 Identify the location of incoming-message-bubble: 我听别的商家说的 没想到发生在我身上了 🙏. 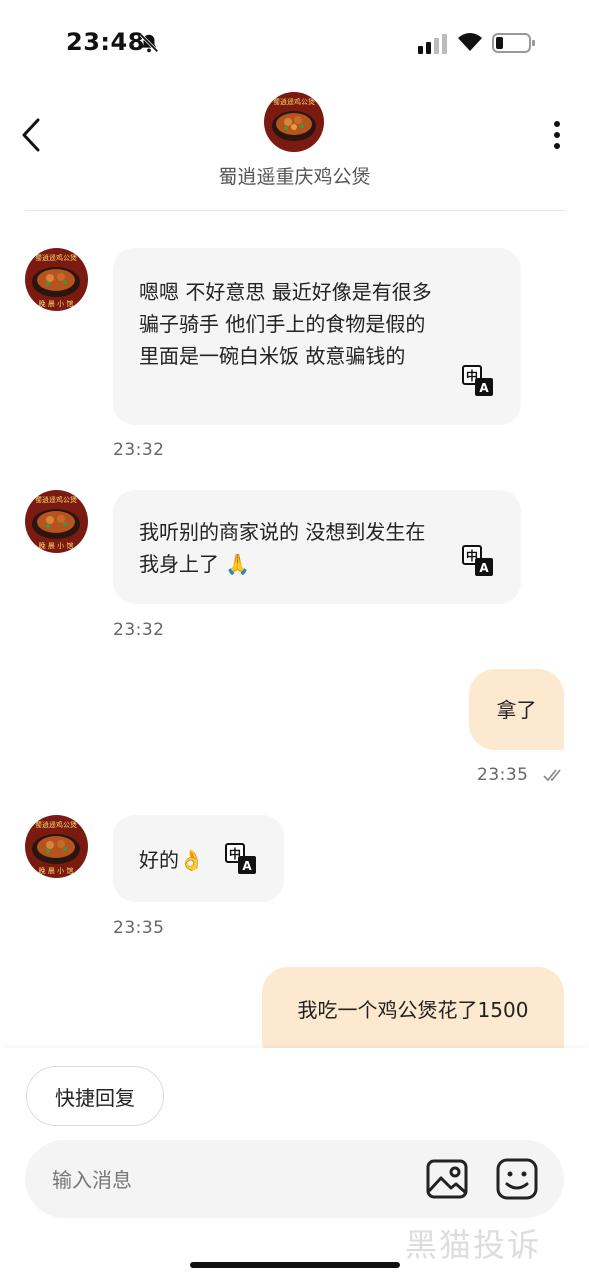
(317, 547).